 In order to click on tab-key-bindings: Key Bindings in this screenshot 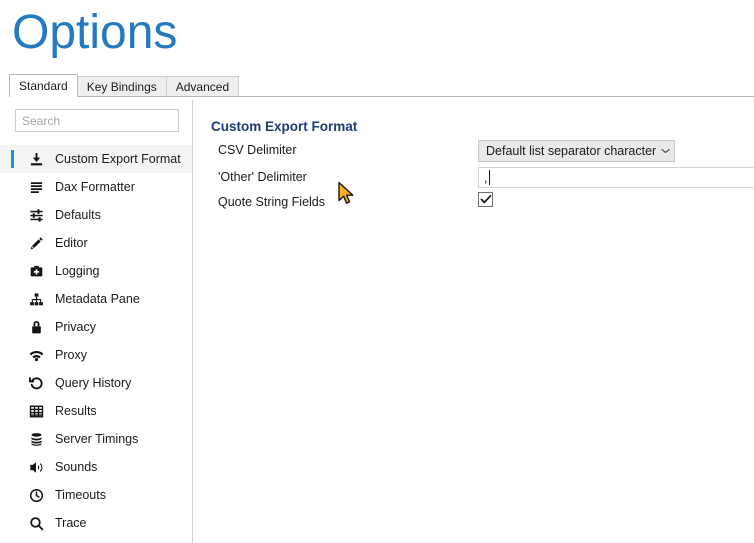, I will do `click(121, 86)`.